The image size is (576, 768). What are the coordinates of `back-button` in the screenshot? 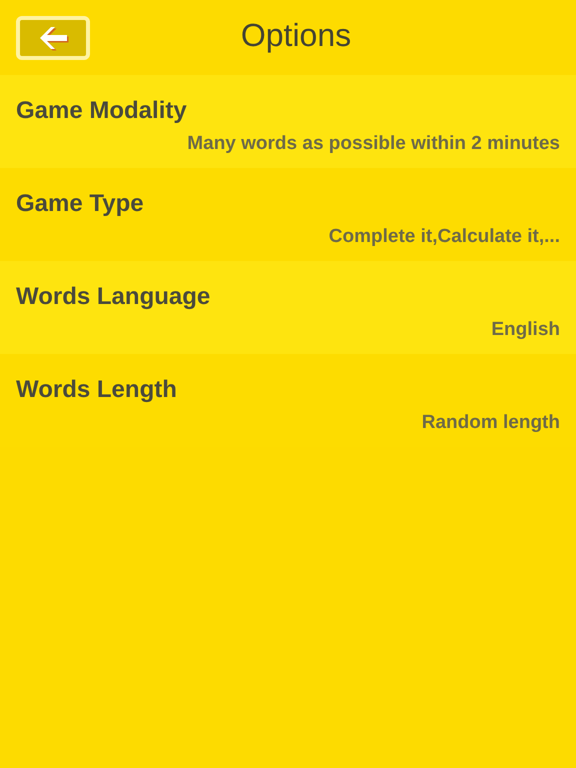 It's located at (53, 38).